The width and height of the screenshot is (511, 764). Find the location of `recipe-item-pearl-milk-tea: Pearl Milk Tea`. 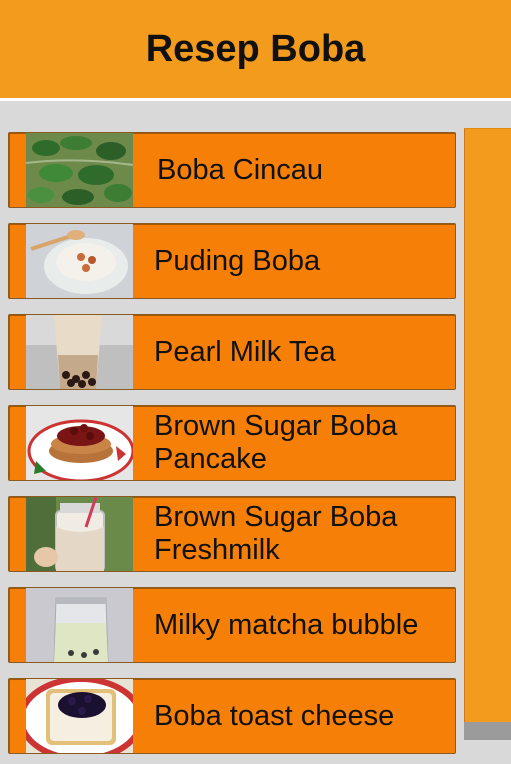

recipe-item-pearl-milk-tea: Pearl Milk Tea is located at coordinates (232, 352).